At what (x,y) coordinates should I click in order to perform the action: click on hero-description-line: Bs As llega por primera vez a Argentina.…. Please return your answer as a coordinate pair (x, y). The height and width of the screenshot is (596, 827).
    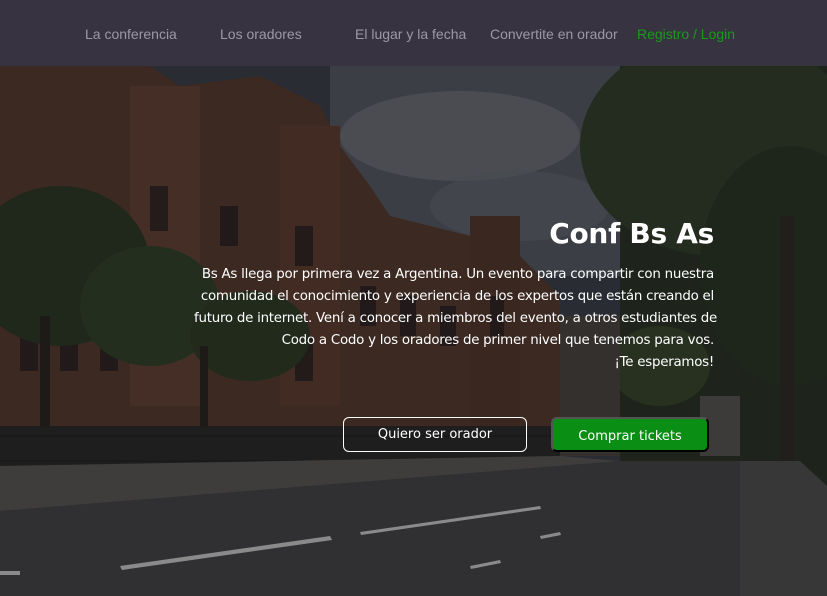
    Looking at the image, I should click on (457, 274).